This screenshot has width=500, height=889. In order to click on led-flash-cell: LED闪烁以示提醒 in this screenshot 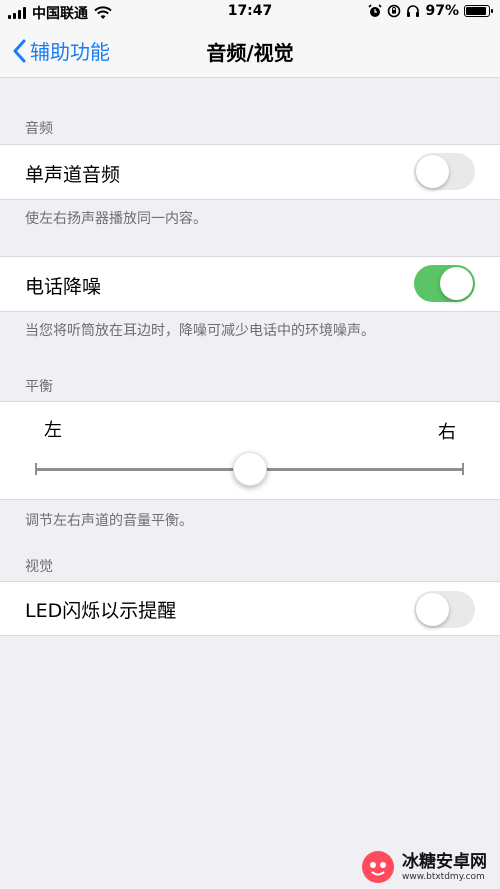, I will do `click(250, 608)`.